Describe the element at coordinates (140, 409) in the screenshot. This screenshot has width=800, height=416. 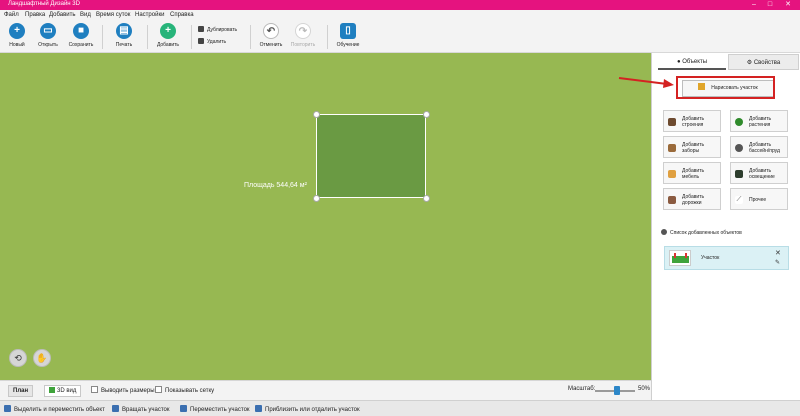
I see `status-rotate: Вращать участок` at that location.